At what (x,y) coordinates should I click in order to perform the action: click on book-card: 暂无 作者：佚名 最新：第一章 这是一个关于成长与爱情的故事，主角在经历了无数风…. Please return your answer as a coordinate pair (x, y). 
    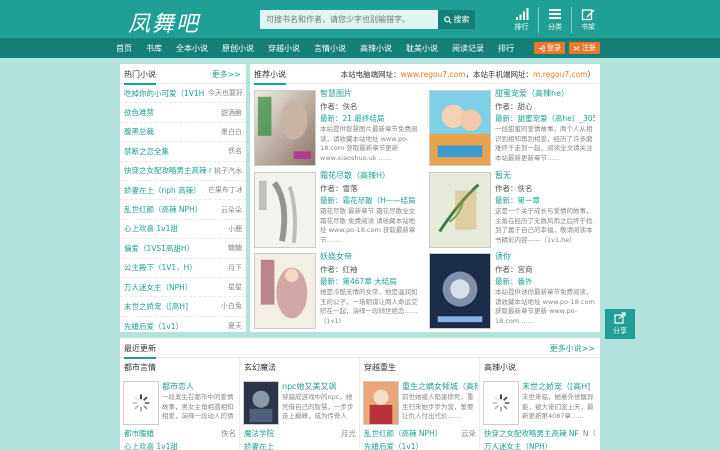
    Looking at the image, I should click on (511, 210).